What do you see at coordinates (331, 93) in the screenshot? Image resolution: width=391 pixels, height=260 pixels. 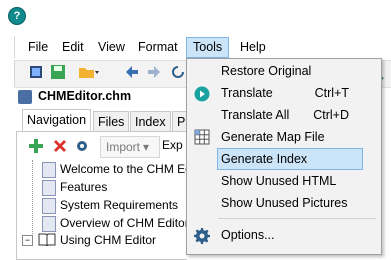 I see `menu-item-shortcut: Ctrl+T` at bounding box center [331, 93].